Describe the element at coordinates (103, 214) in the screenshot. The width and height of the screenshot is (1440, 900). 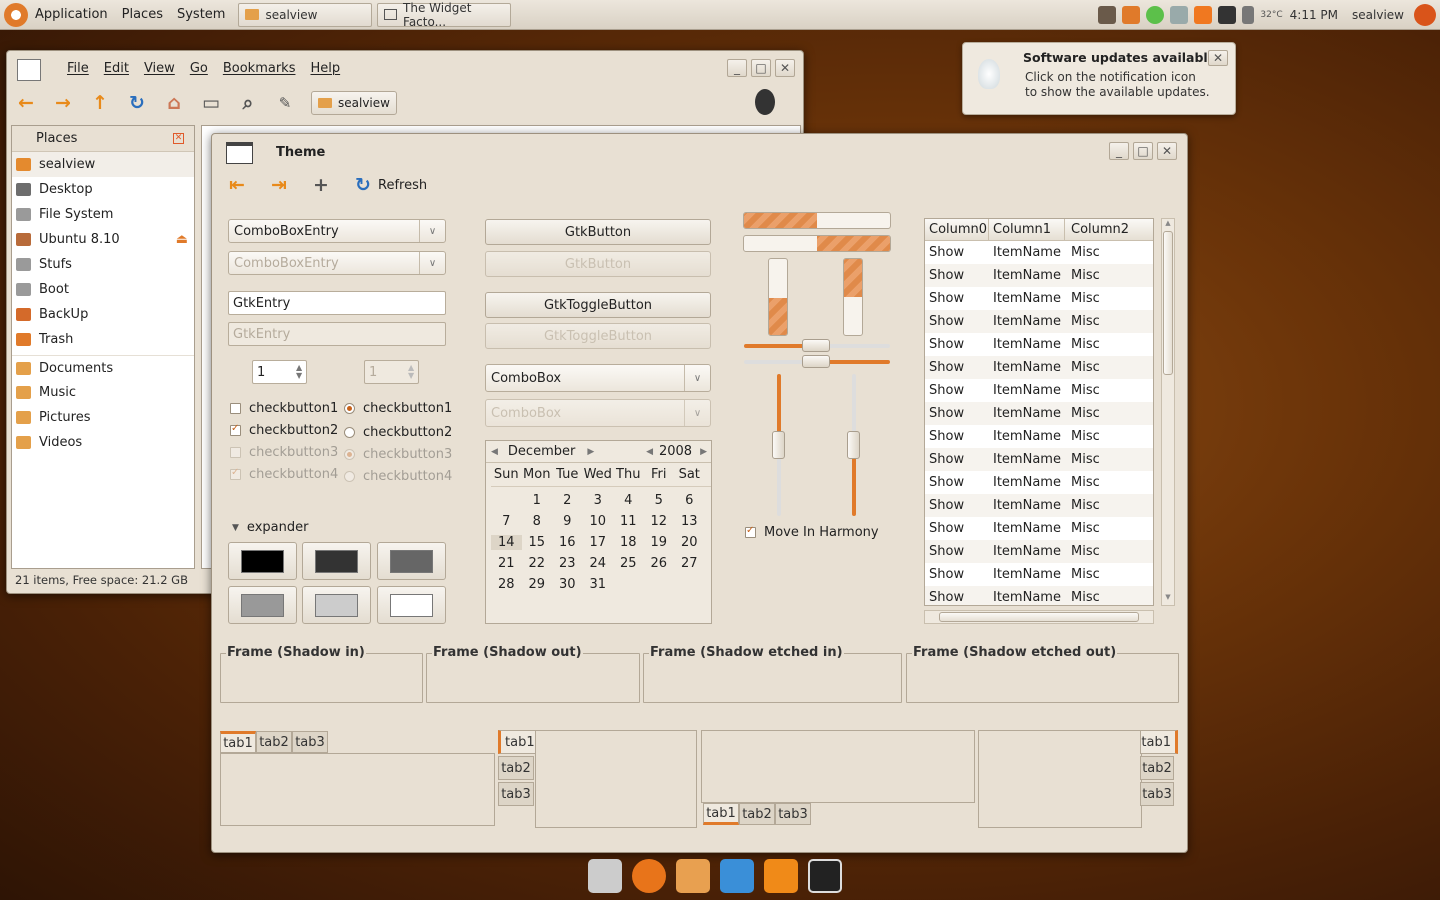
I see `sidebar-item-file-system: File System` at that location.